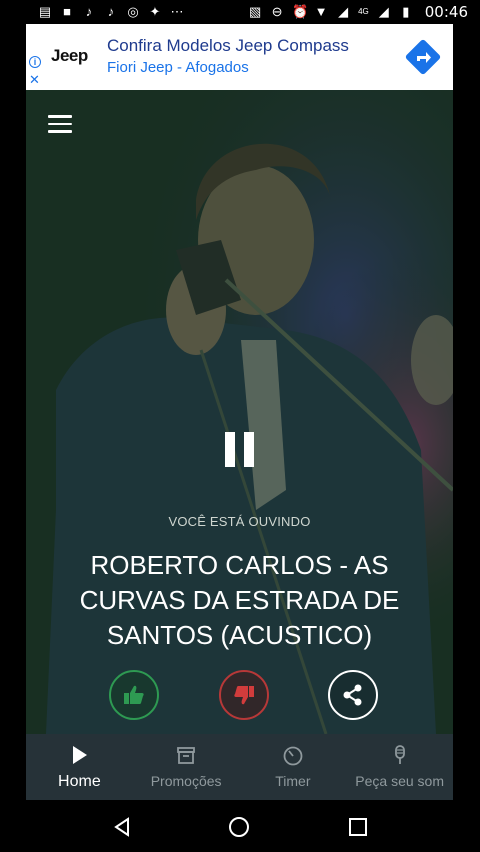  I want to click on menu-icon, so click(60, 124).